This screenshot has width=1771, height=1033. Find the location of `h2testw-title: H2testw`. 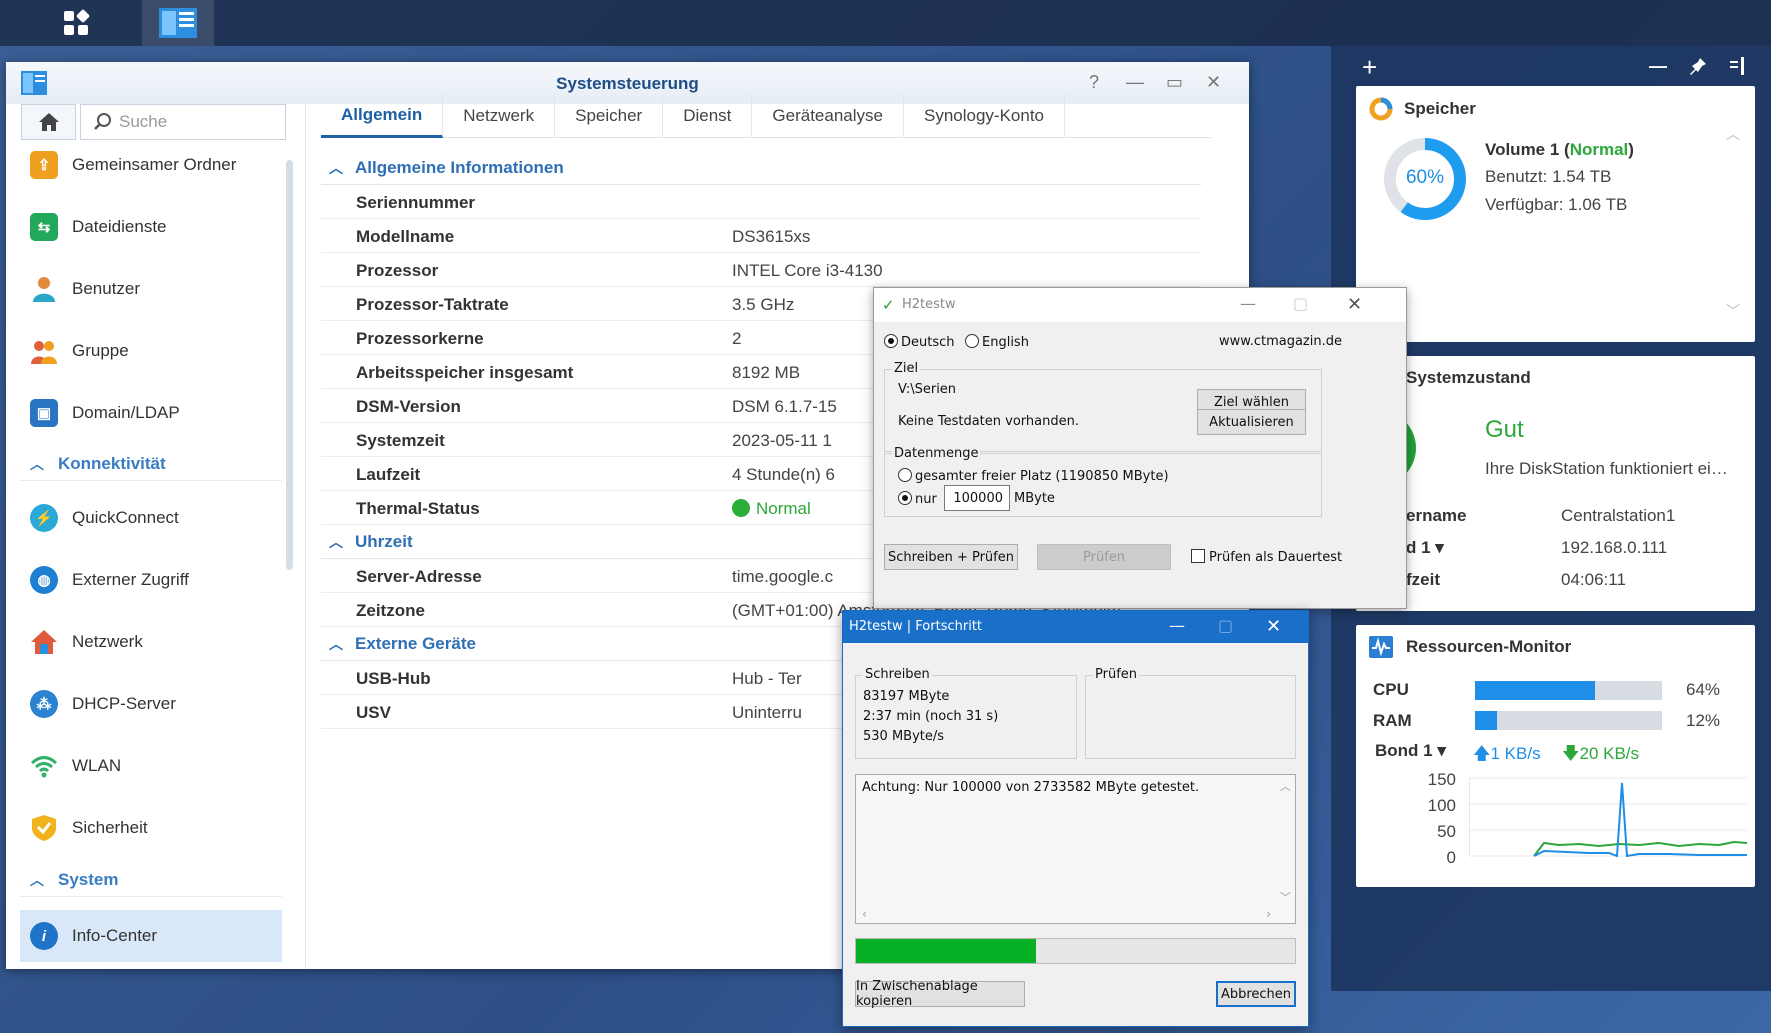

h2testw-title: H2testw is located at coordinates (929, 304).